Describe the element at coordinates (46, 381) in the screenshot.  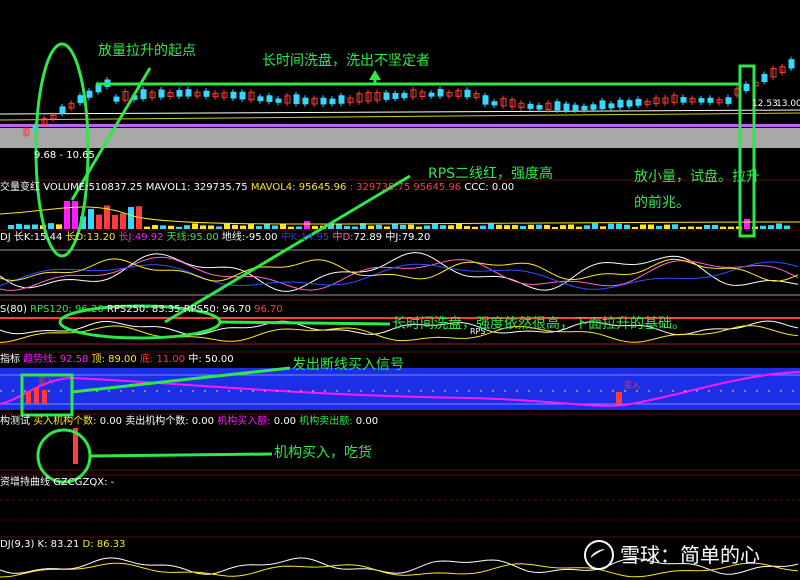
I see `buy-tag-left: 买入` at that location.